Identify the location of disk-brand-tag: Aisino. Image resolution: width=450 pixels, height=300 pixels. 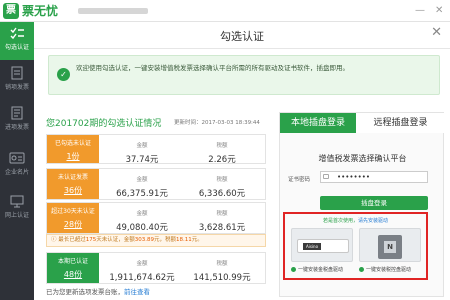
(312, 246).